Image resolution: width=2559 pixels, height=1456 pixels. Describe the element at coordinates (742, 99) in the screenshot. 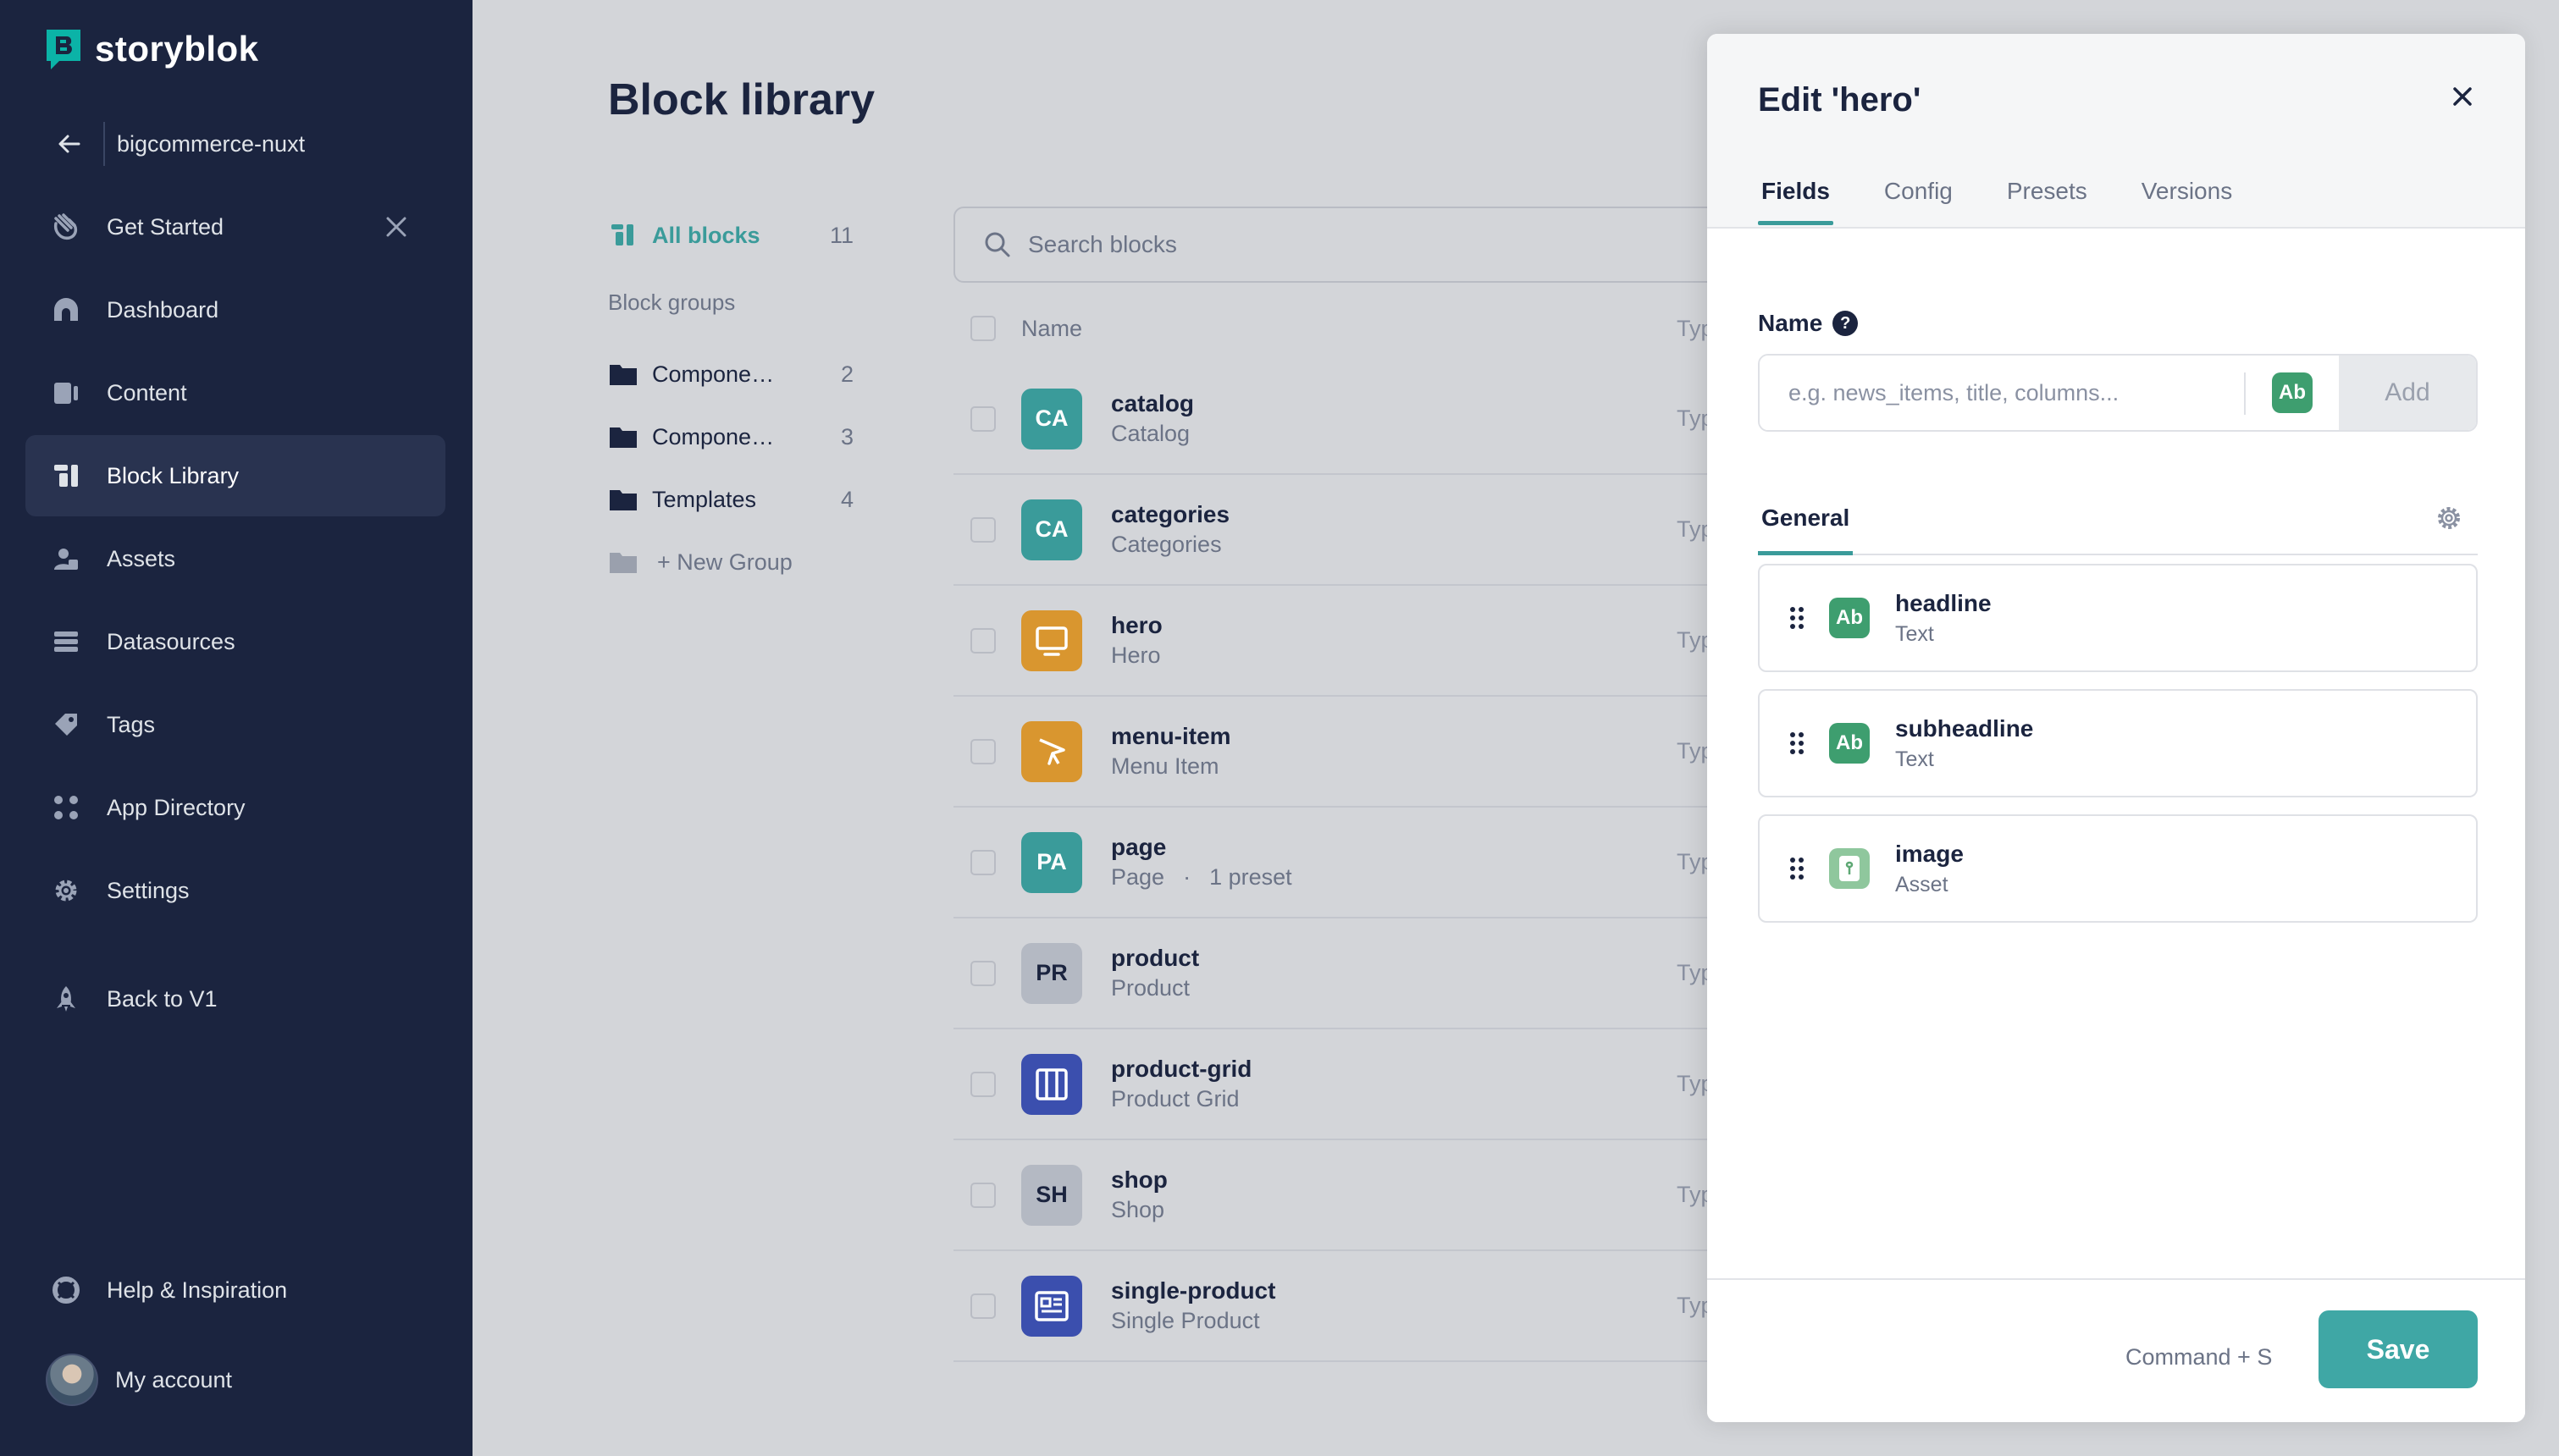

I see `page-title: Block library` at that location.